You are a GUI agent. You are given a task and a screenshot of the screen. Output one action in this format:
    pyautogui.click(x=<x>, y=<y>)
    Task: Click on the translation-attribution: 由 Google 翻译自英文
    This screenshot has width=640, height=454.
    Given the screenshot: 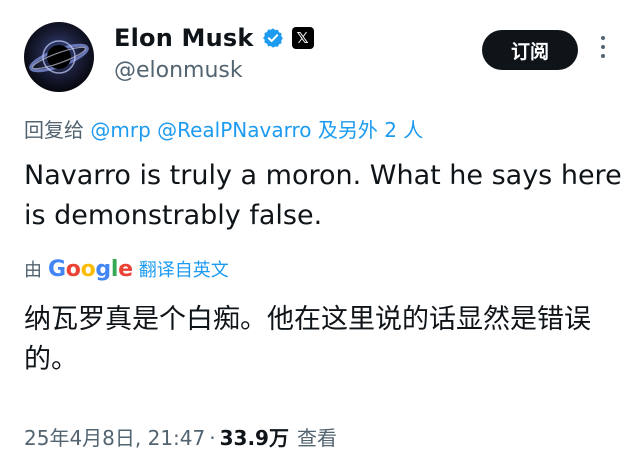 What is the action you would take?
    pyautogui.click(x=126, y=269)
    